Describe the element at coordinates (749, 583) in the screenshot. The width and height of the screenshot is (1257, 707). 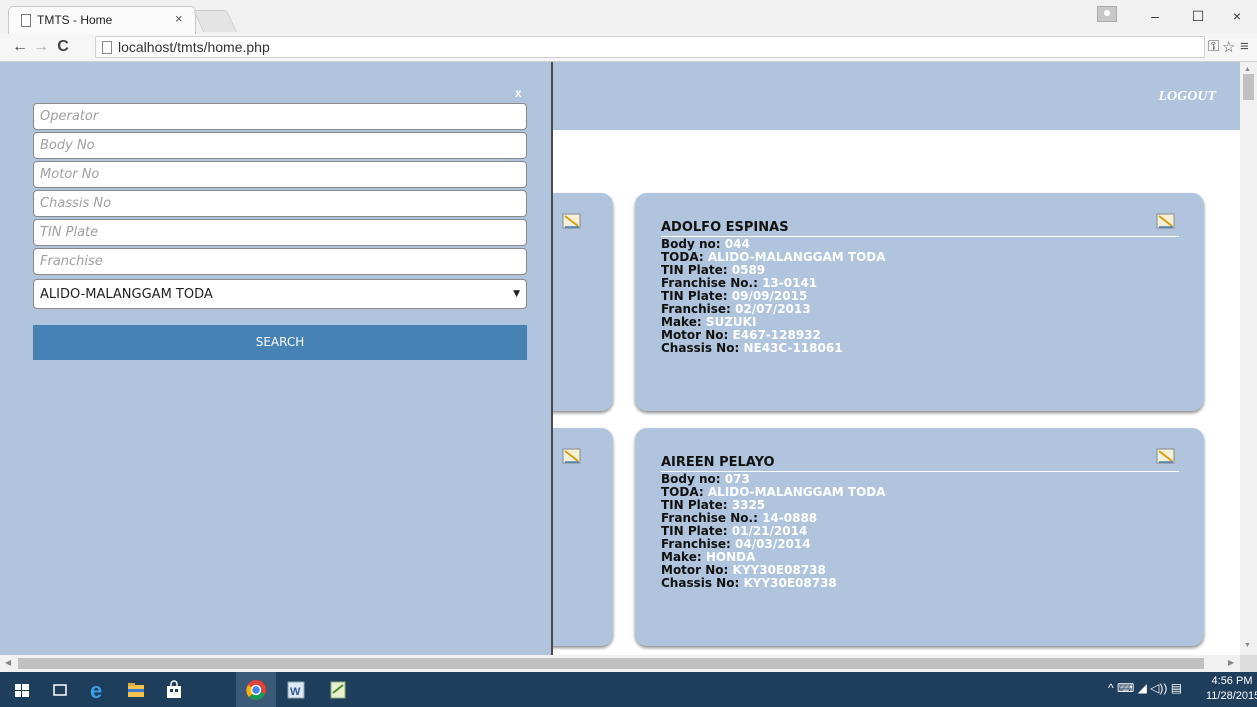
I see `field-chassis-no: Chassis No: KYY30E08738` at that location.